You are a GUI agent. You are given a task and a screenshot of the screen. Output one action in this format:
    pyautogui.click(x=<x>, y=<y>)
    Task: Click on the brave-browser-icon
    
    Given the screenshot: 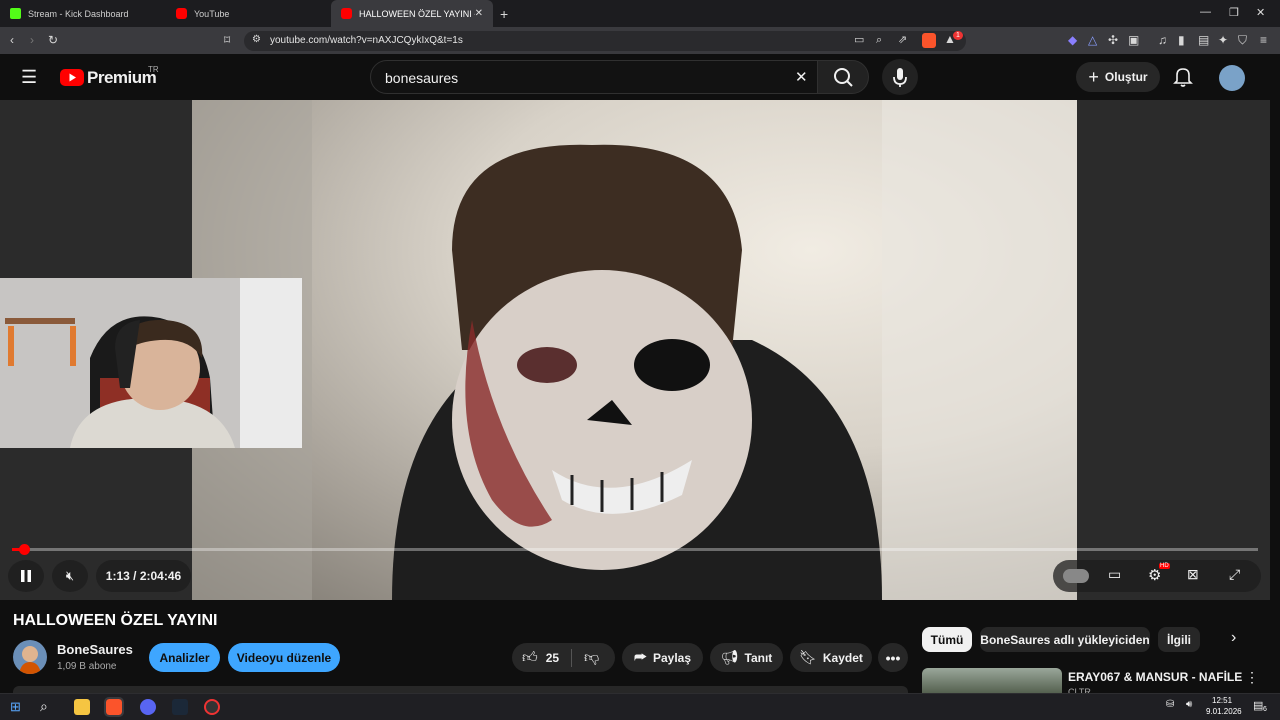 What is the action you would take?
    pyautogui.click(x=114, y=707)
    